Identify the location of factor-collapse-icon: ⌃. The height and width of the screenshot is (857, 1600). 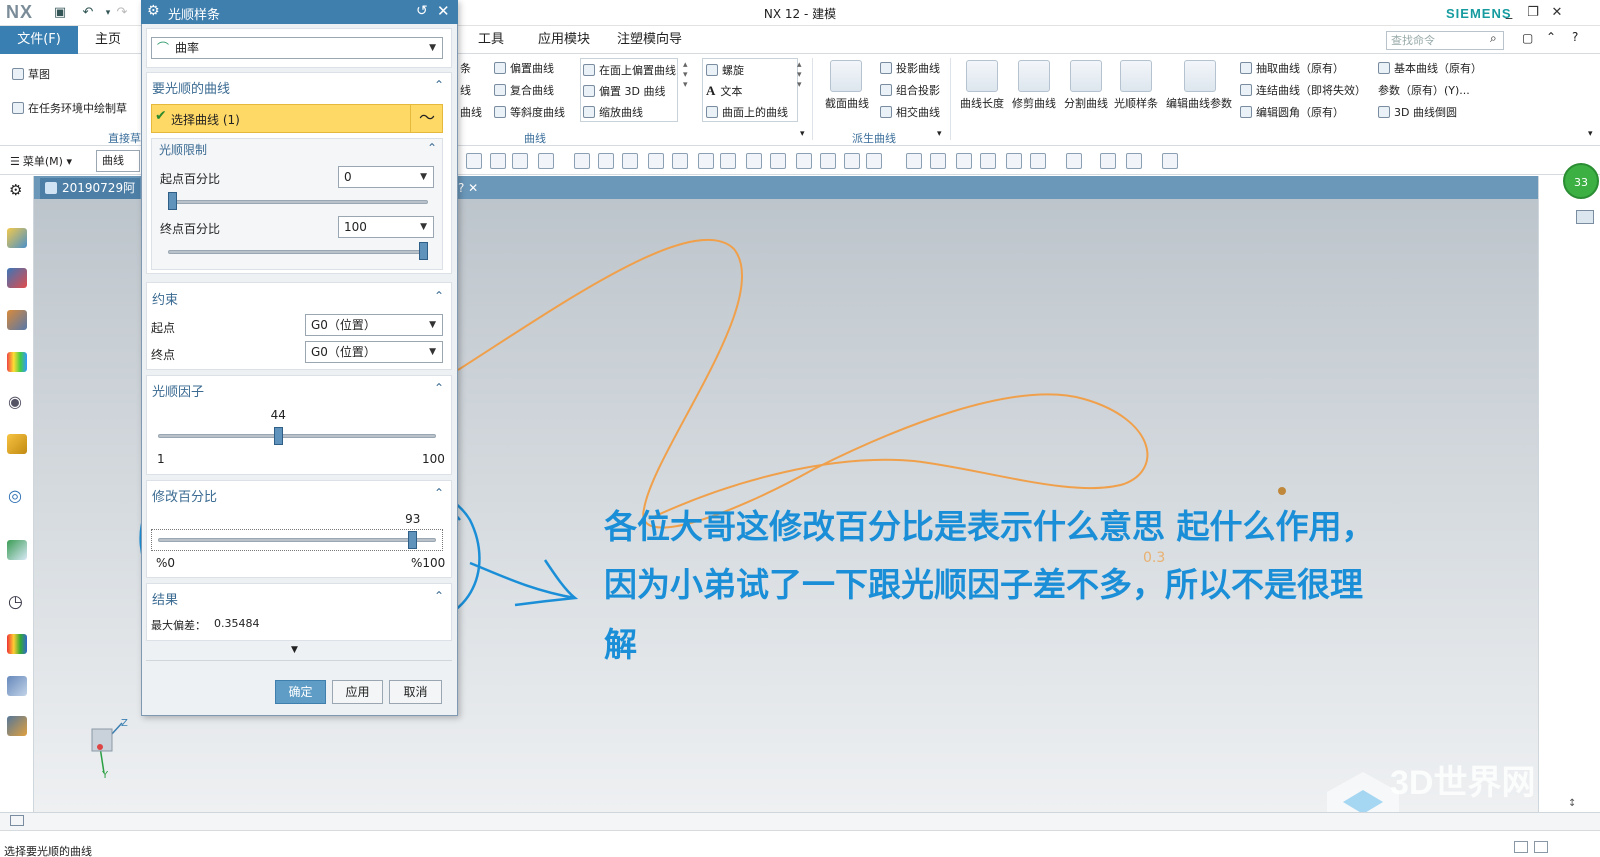
(439, 388).